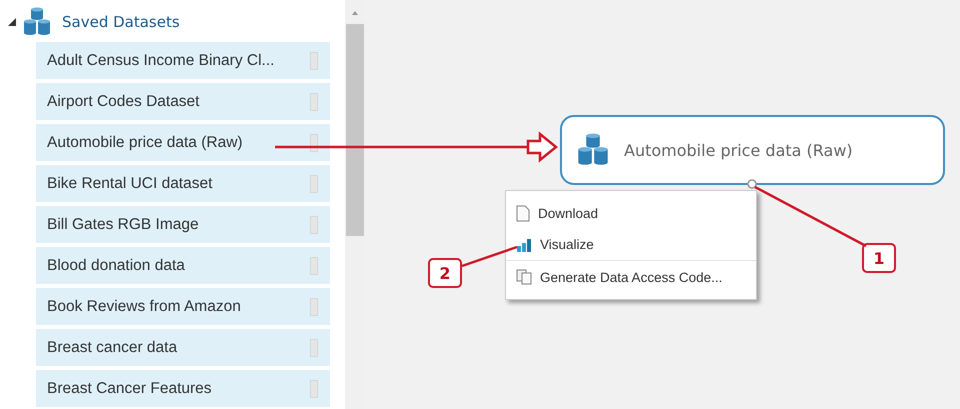 Image resolution: width=960 pixels, height=409 pixels. I want to click on dataset-item: Breast cancer data, so click(183, 347).